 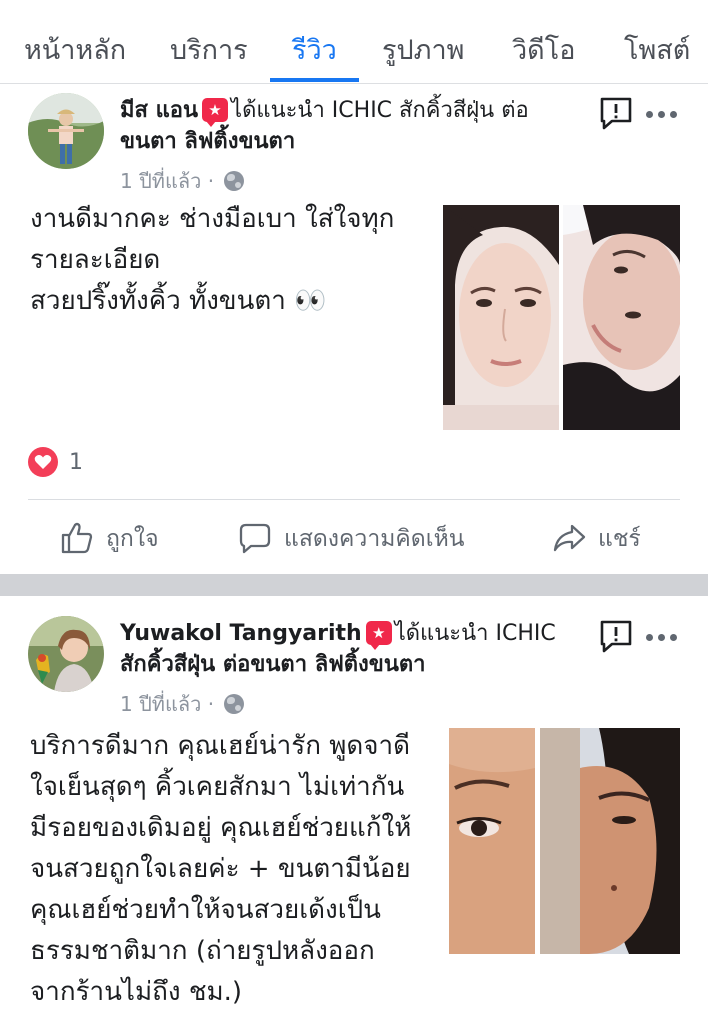 What do you see at coordinates (209, 49) in the screenshot?
I see `tab-services: บริการ` at bounding box center [209, 49].